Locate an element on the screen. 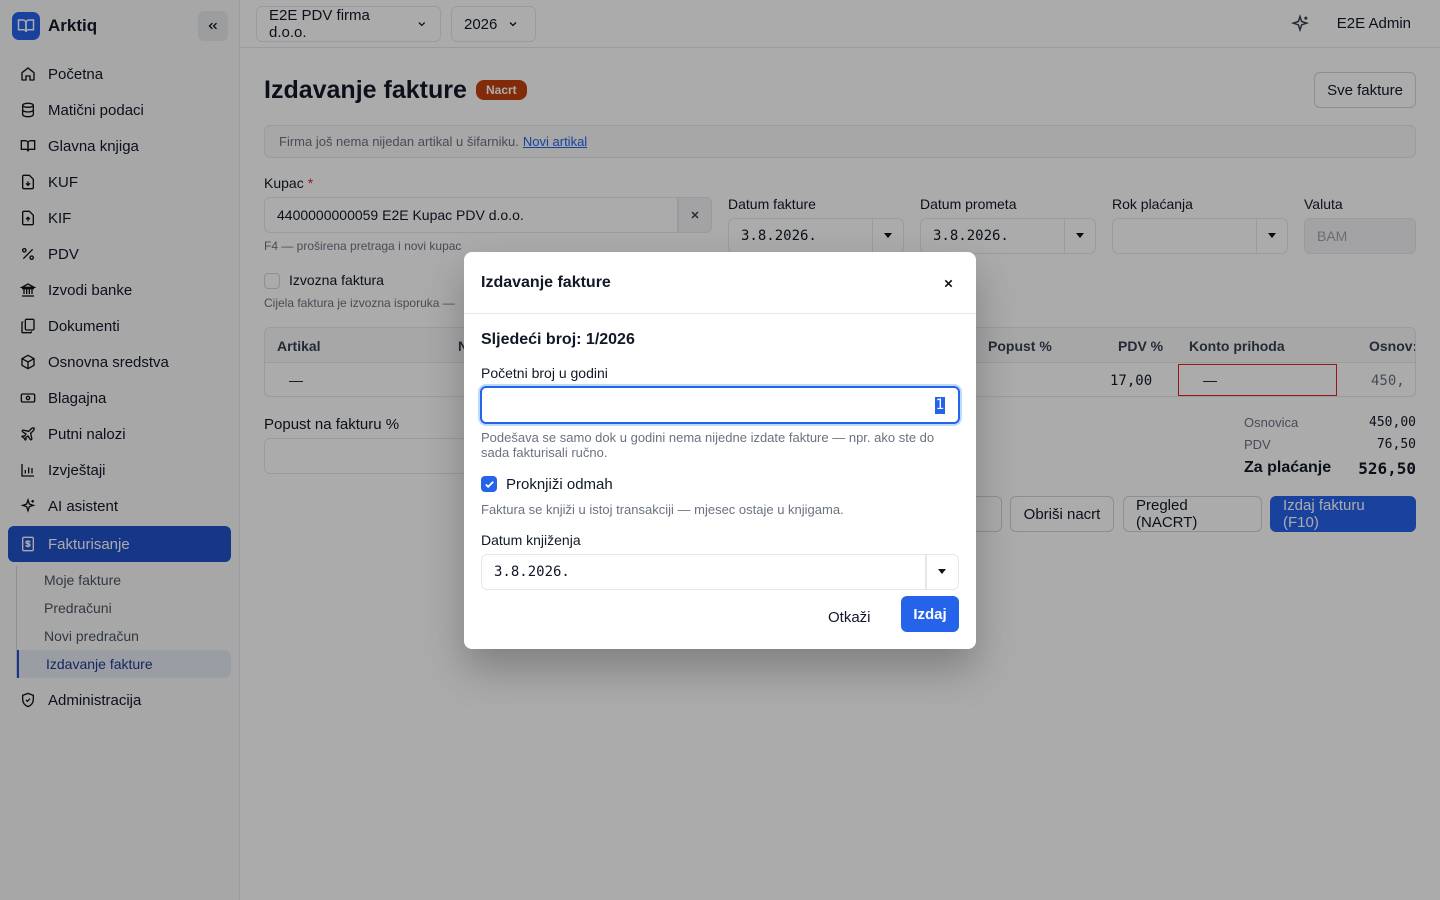  check-icon is located at coordinates (489, 484).